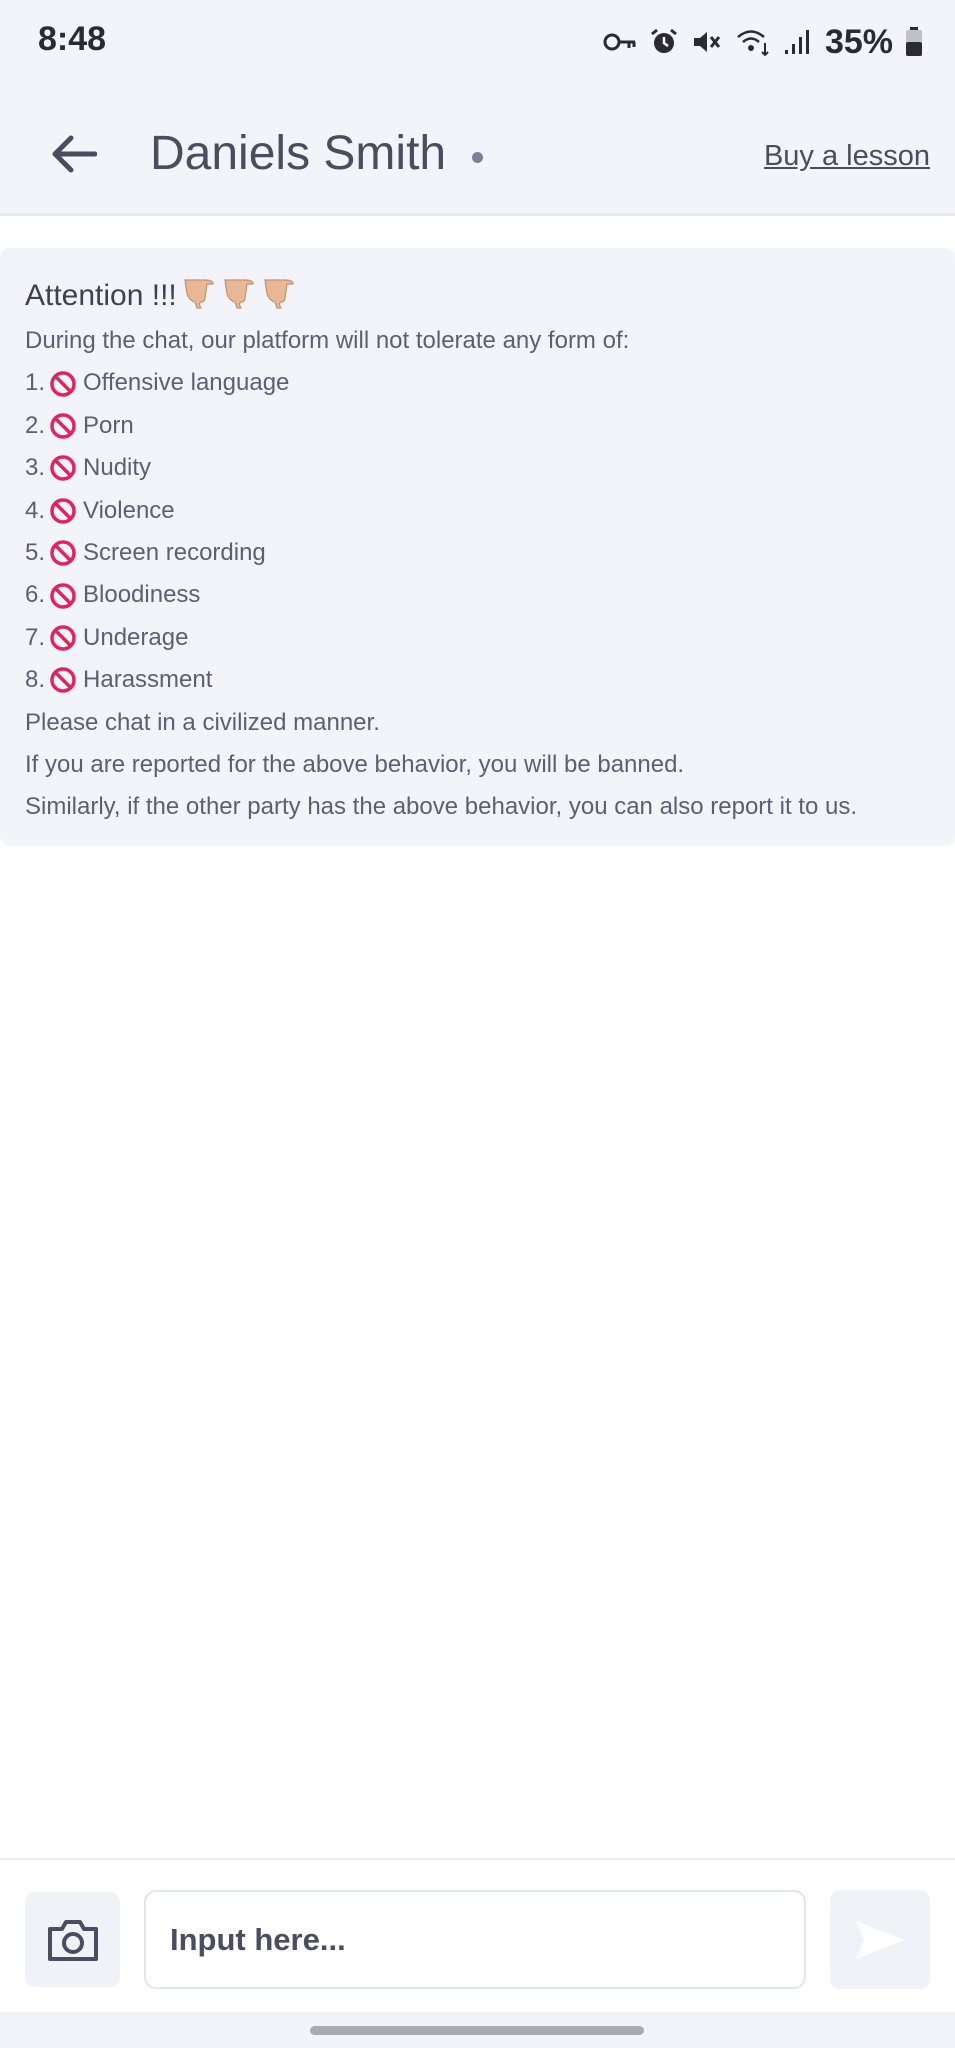 This screenshot has width=955, height=2048. Describe the element at coordinates (477, 426) in the screenshot. I see `rule-item: 2. Porn` at that location.